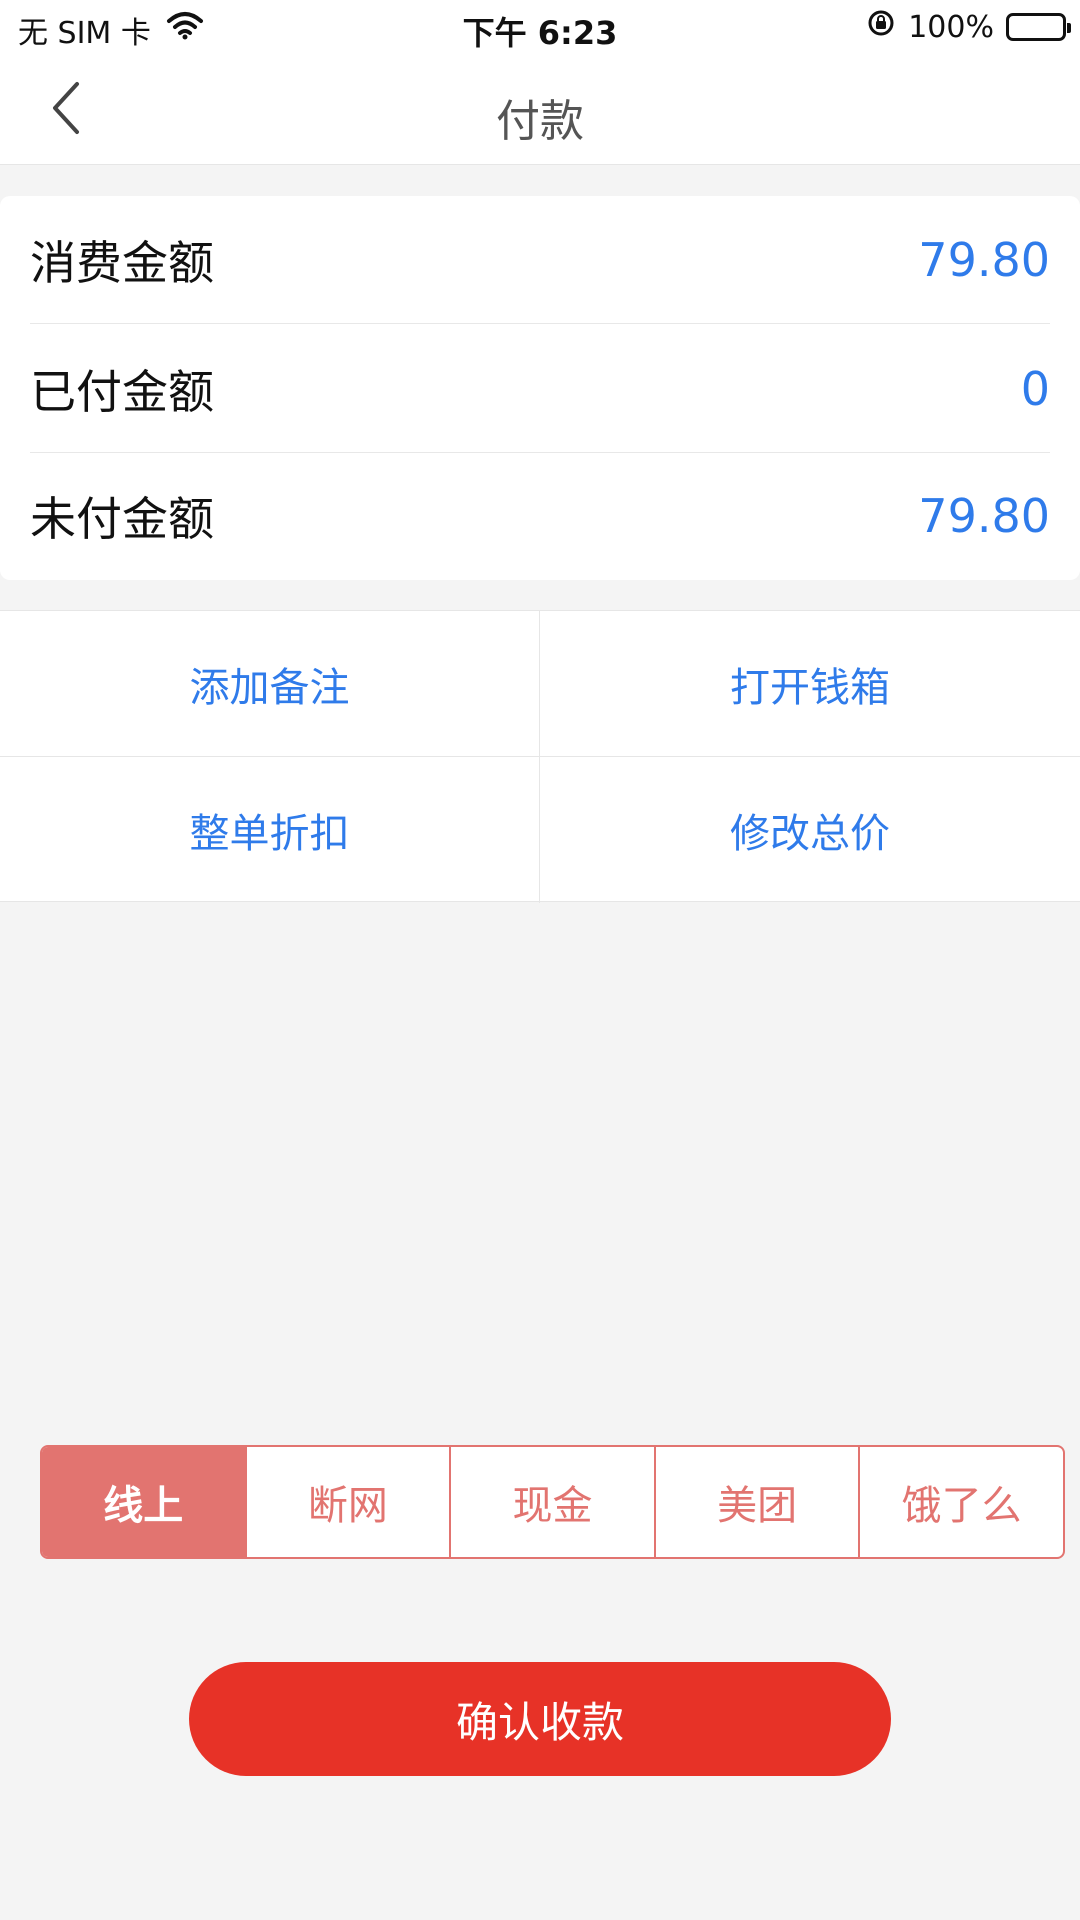  What do you see at coordinates (1035, 388) in the screenshot?
I see `amount-value: 0` at bounding box center [1035, 388].